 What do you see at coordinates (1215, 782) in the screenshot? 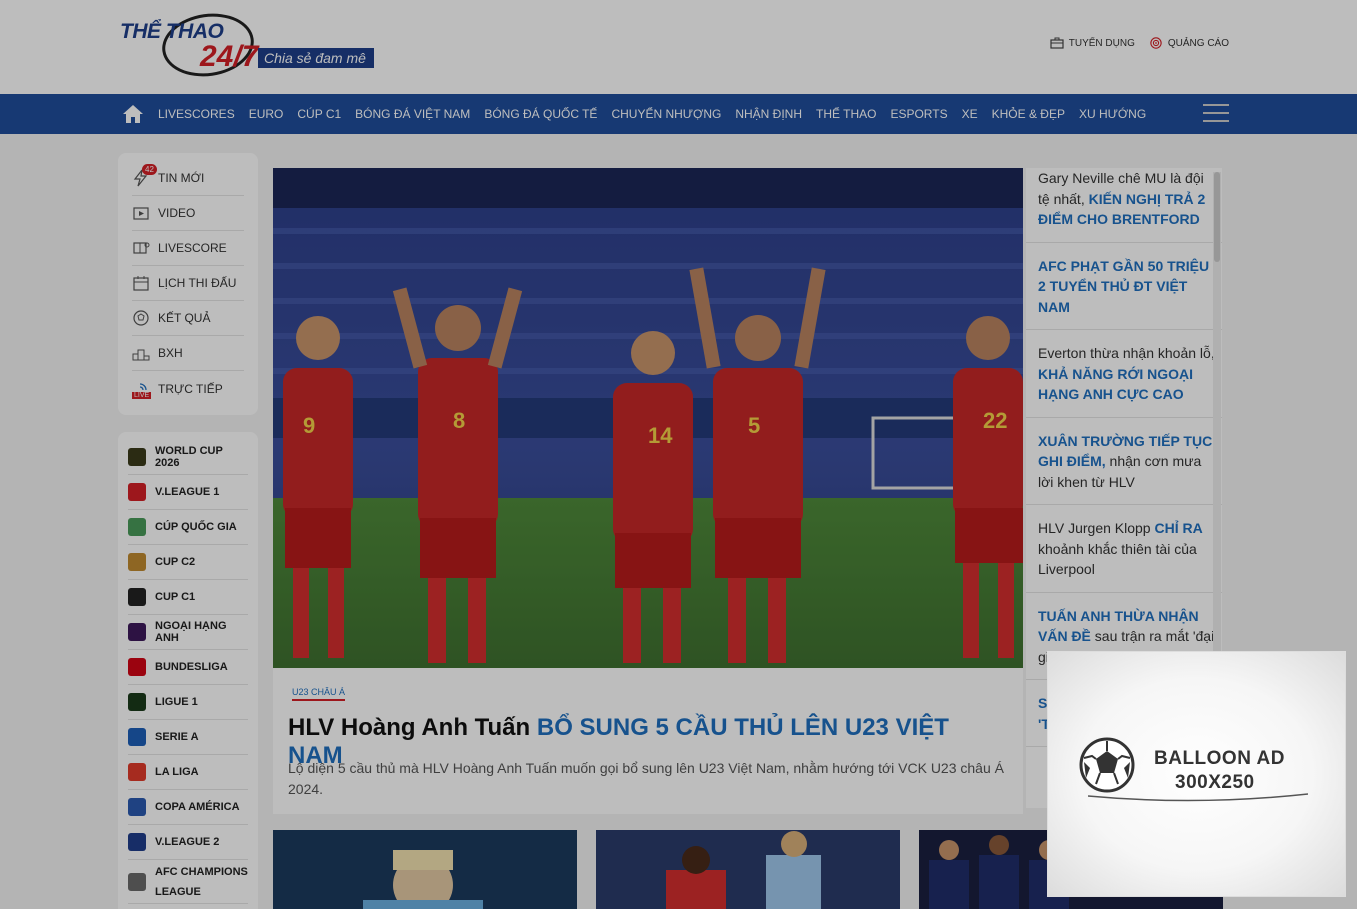
I see `ad-size: 300X250` at bounding box center [1215, 782].